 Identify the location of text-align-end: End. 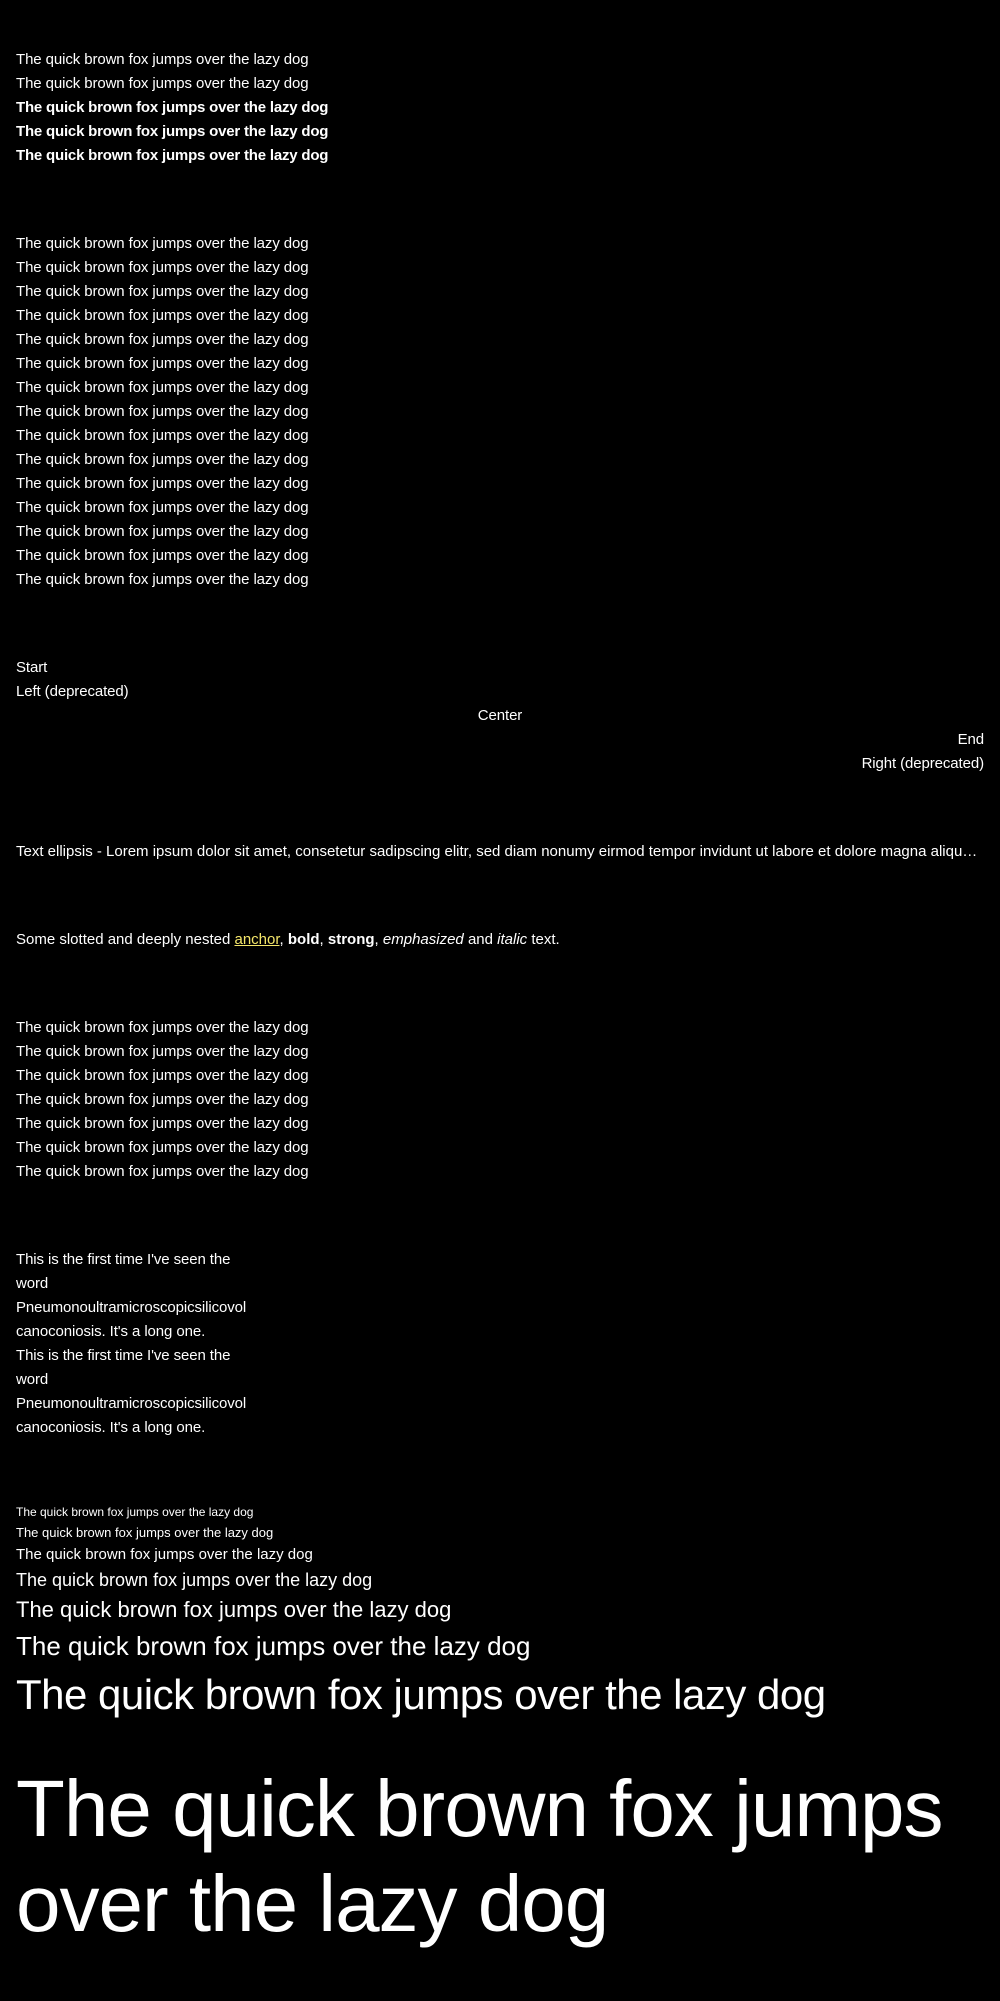
(970, 739).